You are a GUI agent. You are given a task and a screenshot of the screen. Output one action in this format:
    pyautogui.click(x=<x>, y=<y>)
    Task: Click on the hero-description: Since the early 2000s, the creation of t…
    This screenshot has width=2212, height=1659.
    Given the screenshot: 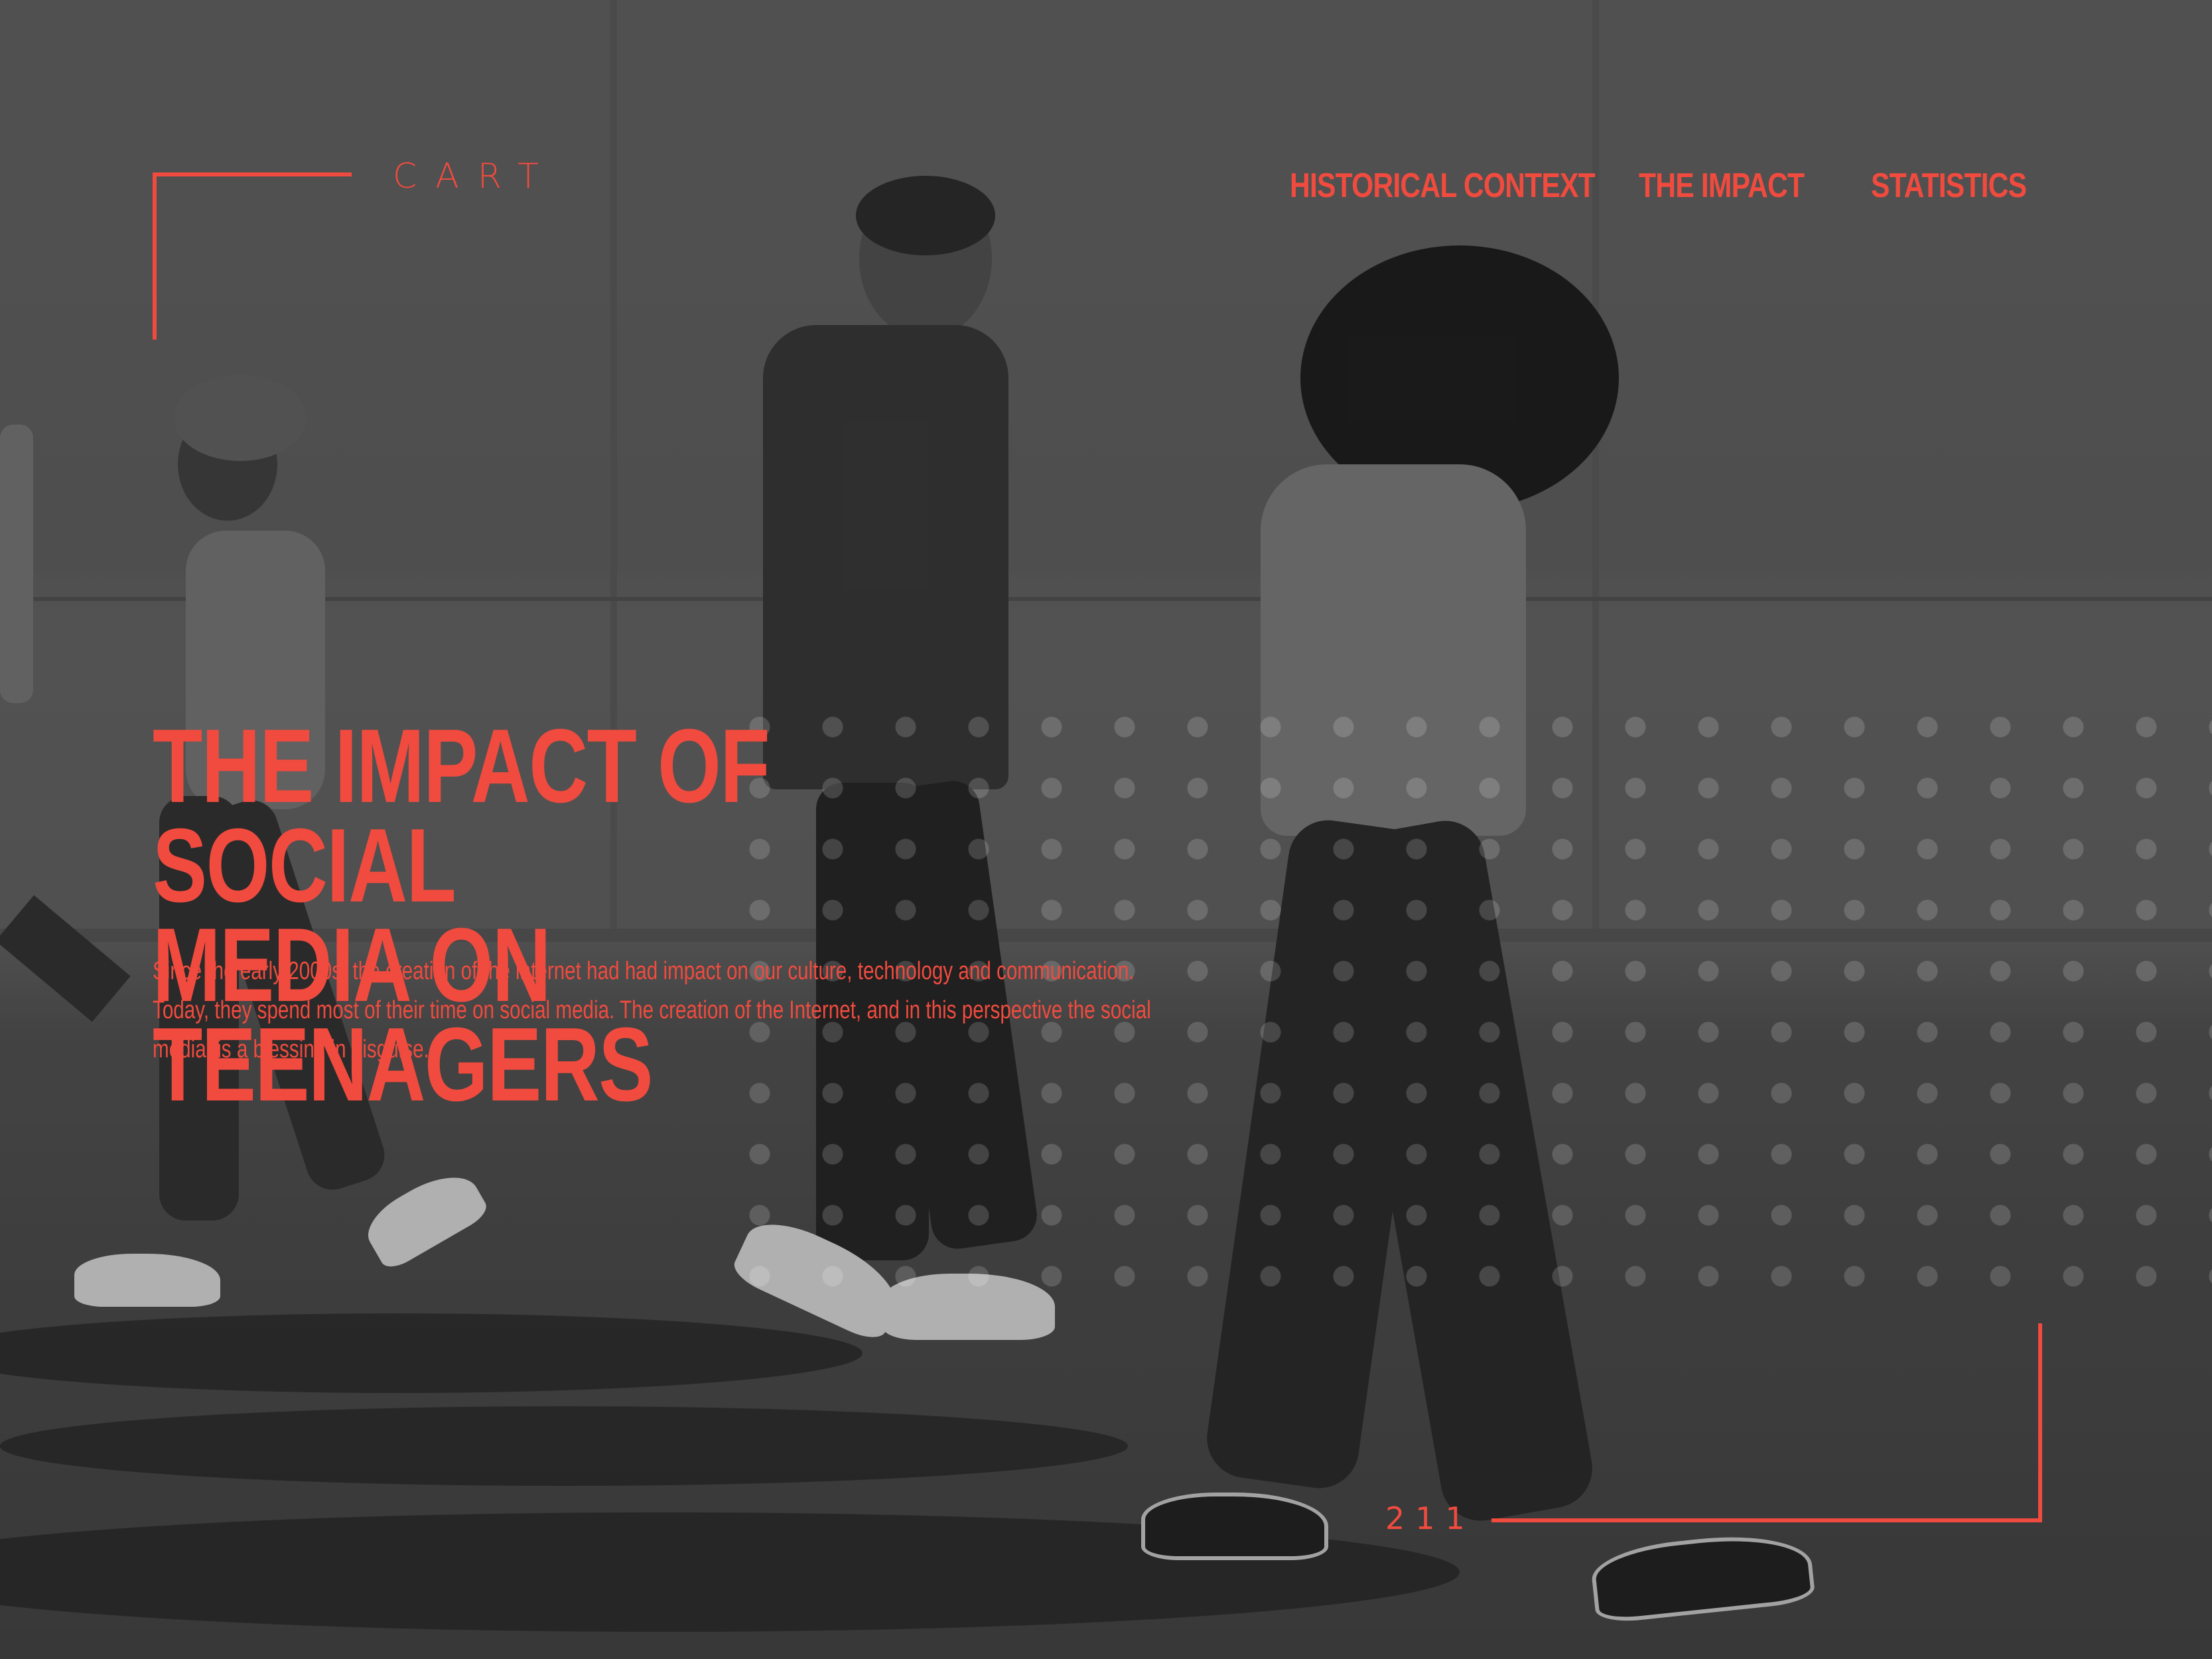 What is the action you would take?
    pyautogui.click(x=652, y=1010)
    